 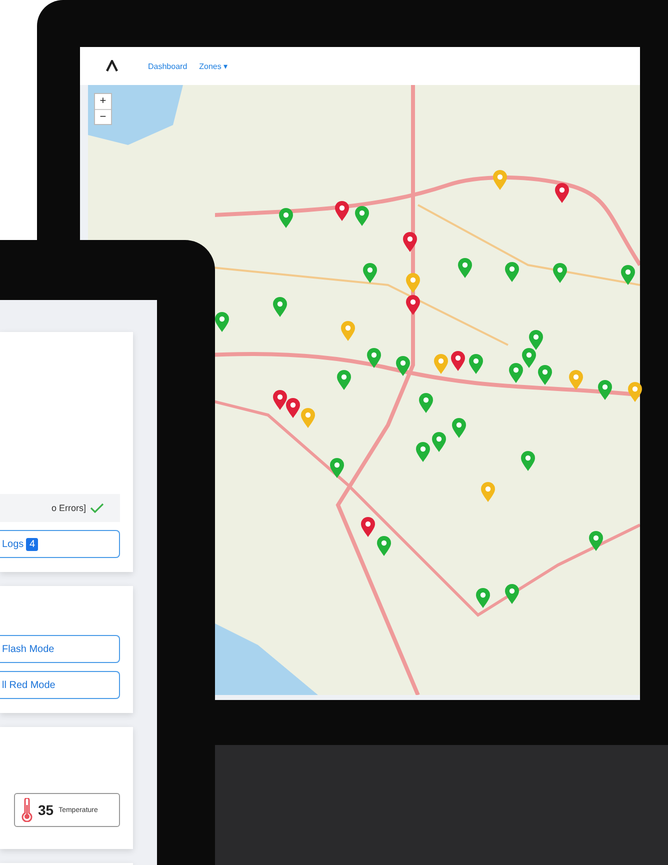 I want to click on nav-link: Dashboard, so click(x=168, y=66).